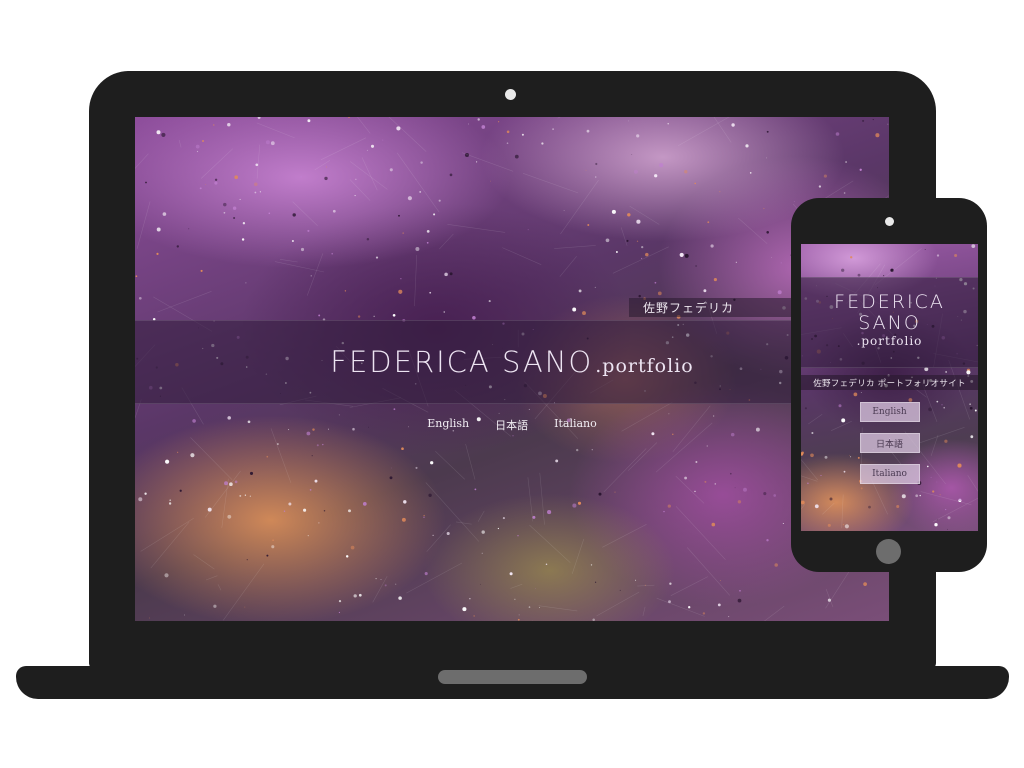 The width and height of the screenshot is (1024, 768). I want to click on phone-camera-icon, so click(889, 221).